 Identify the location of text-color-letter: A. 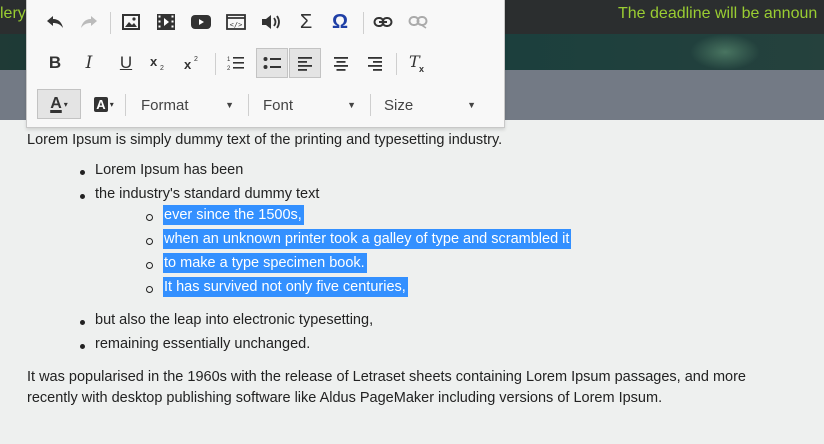
(56, 103).